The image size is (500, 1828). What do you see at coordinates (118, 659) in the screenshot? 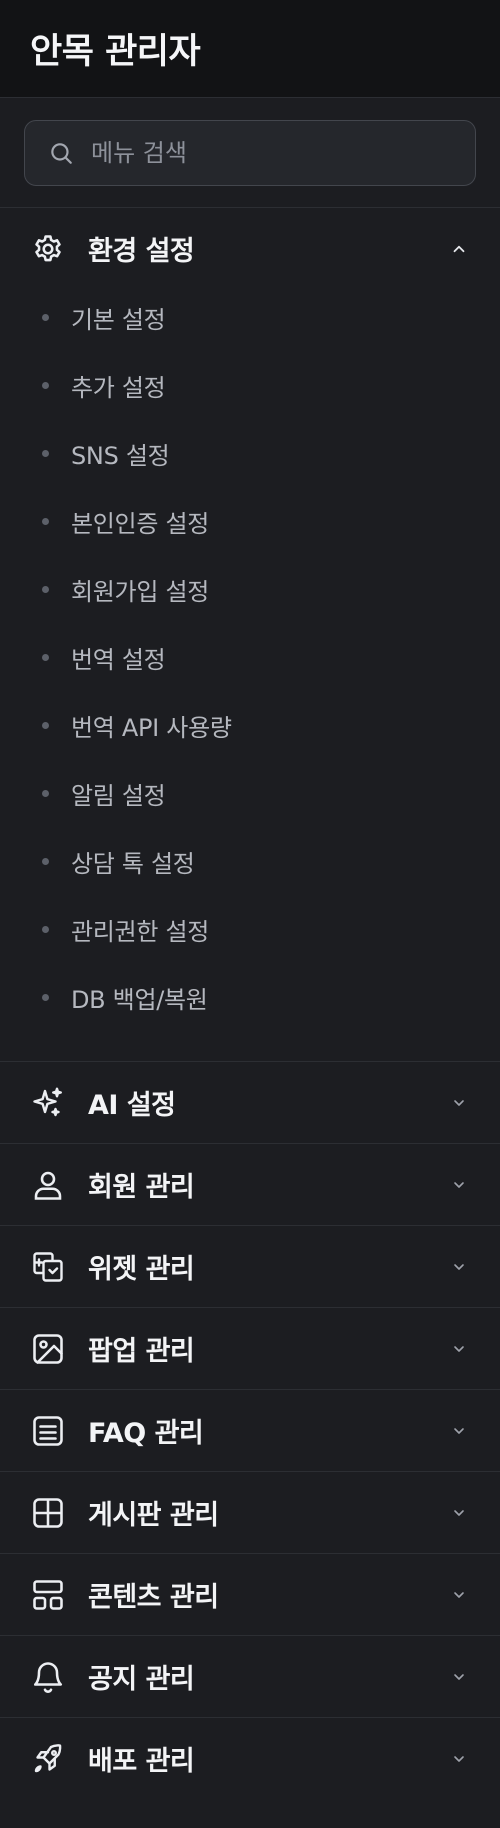
I see `submenu-label: 번역 설정` at bounding box center [118, 659].